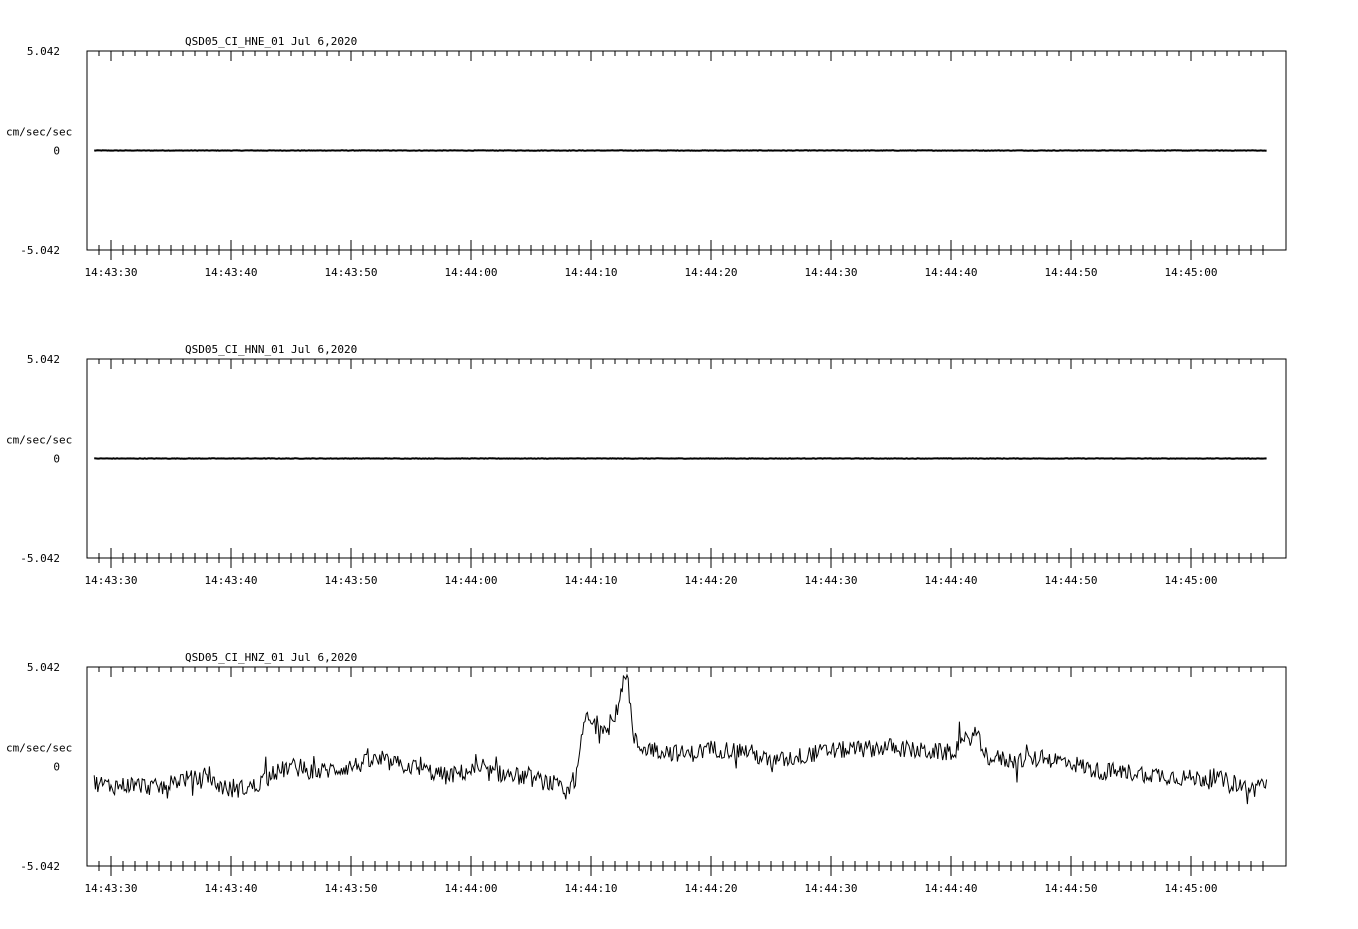 The image size is (1358, 929). I want to click on chart-title: QSD05_CI_HNE_01 Jul 6,2020, so click(271, 41).